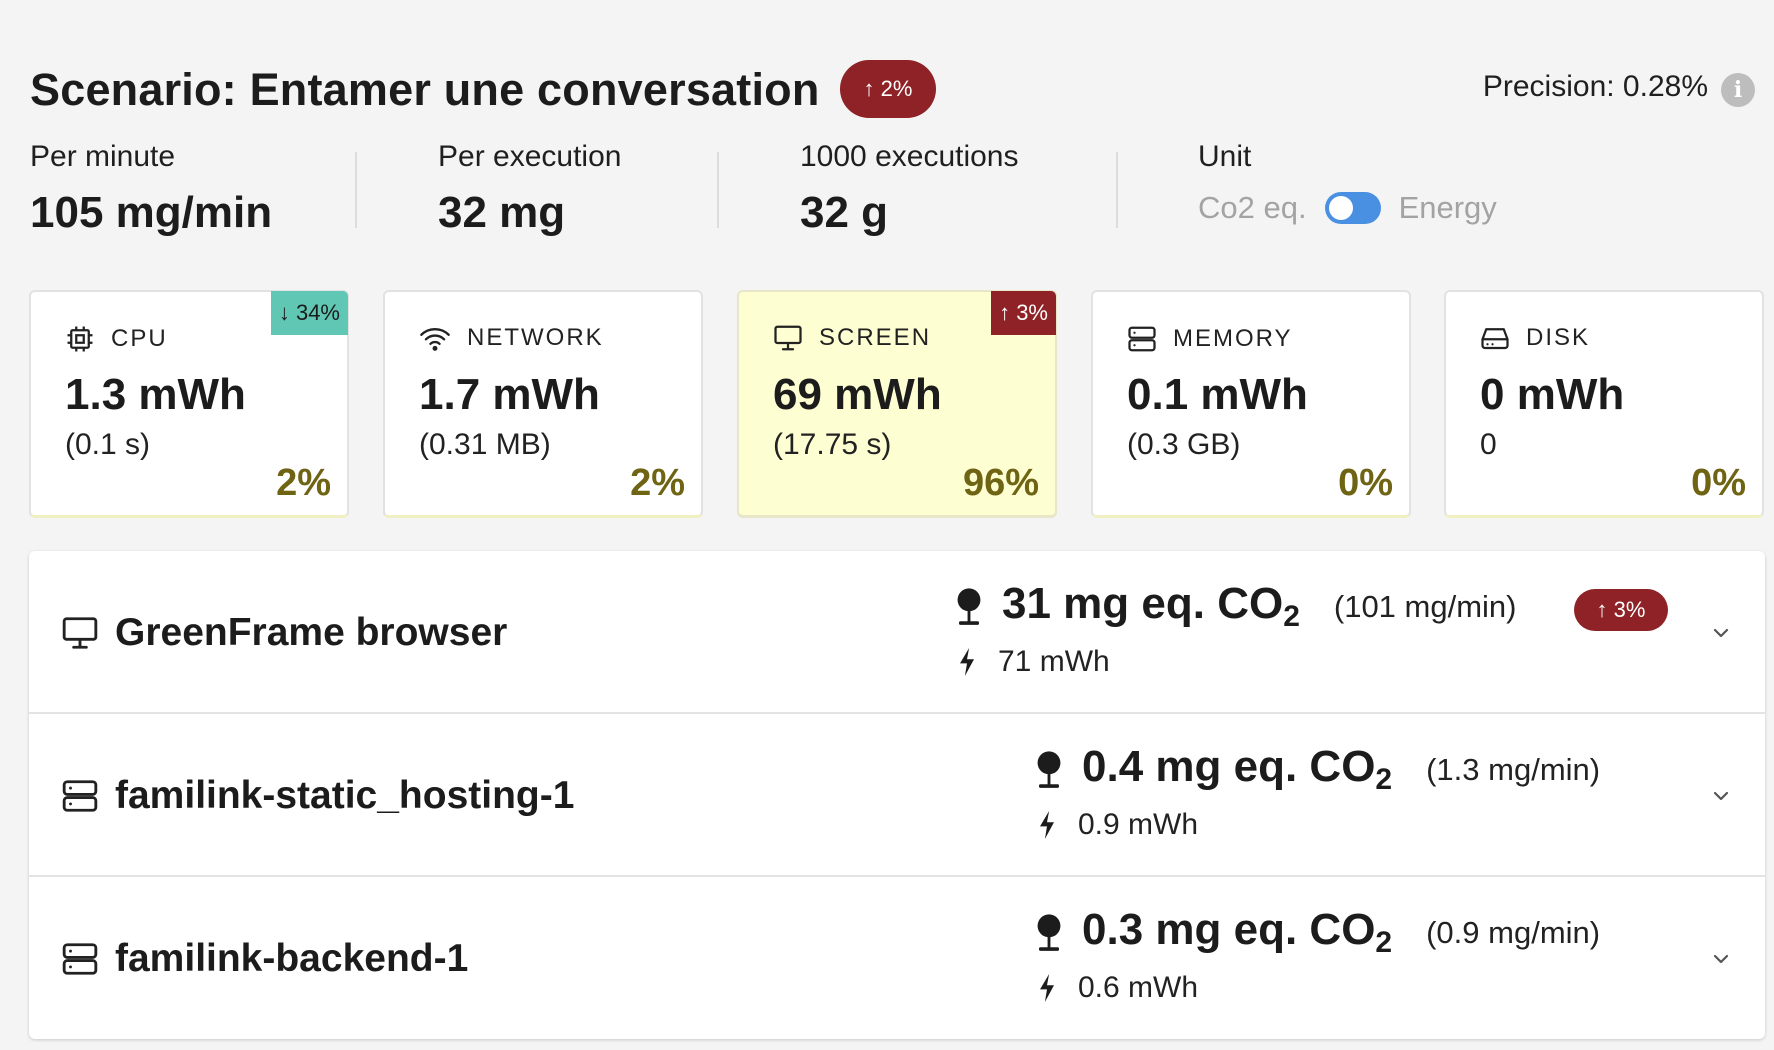 The height and width of the screenshot is (1050, 1774). I want to click on stat-1000-executions: 1000 executions 32 g, so click(909, 189).